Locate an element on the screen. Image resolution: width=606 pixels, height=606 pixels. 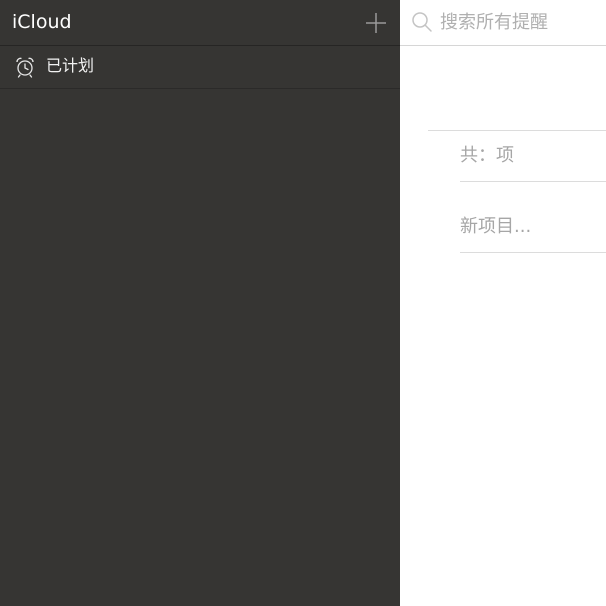
sidebar-item-label: 已计划 is located at coordinates (70, 65).